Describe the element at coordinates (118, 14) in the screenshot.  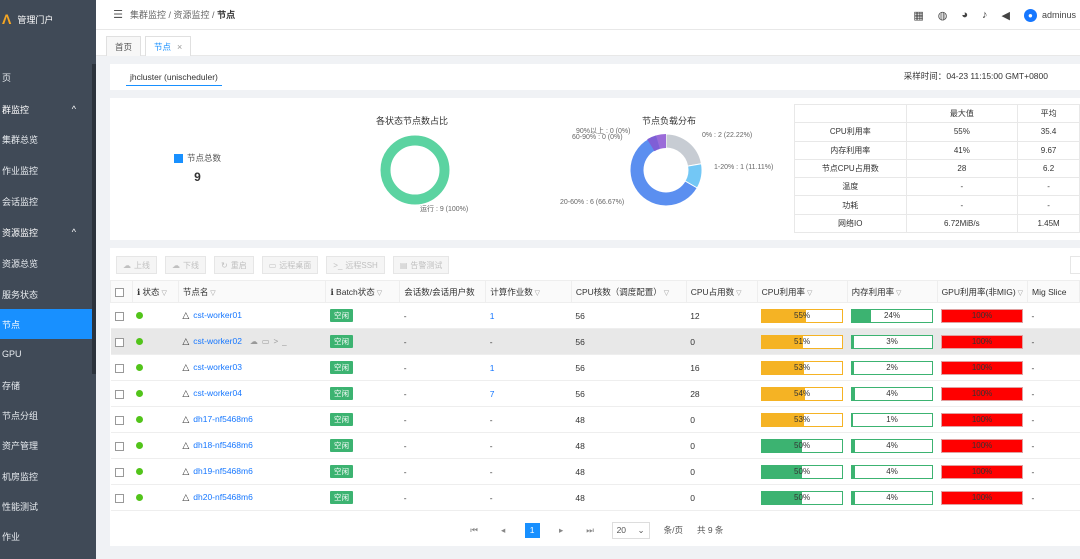
I see `menu-fold-icon: ☰` at that location.